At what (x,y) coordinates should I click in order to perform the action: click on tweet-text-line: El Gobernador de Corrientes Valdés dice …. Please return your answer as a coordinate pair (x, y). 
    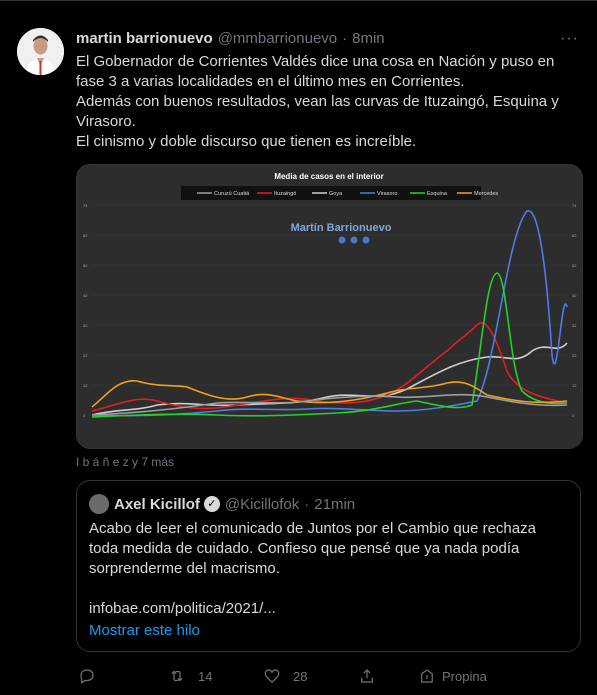
    Looking at the image, I should click on (315, 71).